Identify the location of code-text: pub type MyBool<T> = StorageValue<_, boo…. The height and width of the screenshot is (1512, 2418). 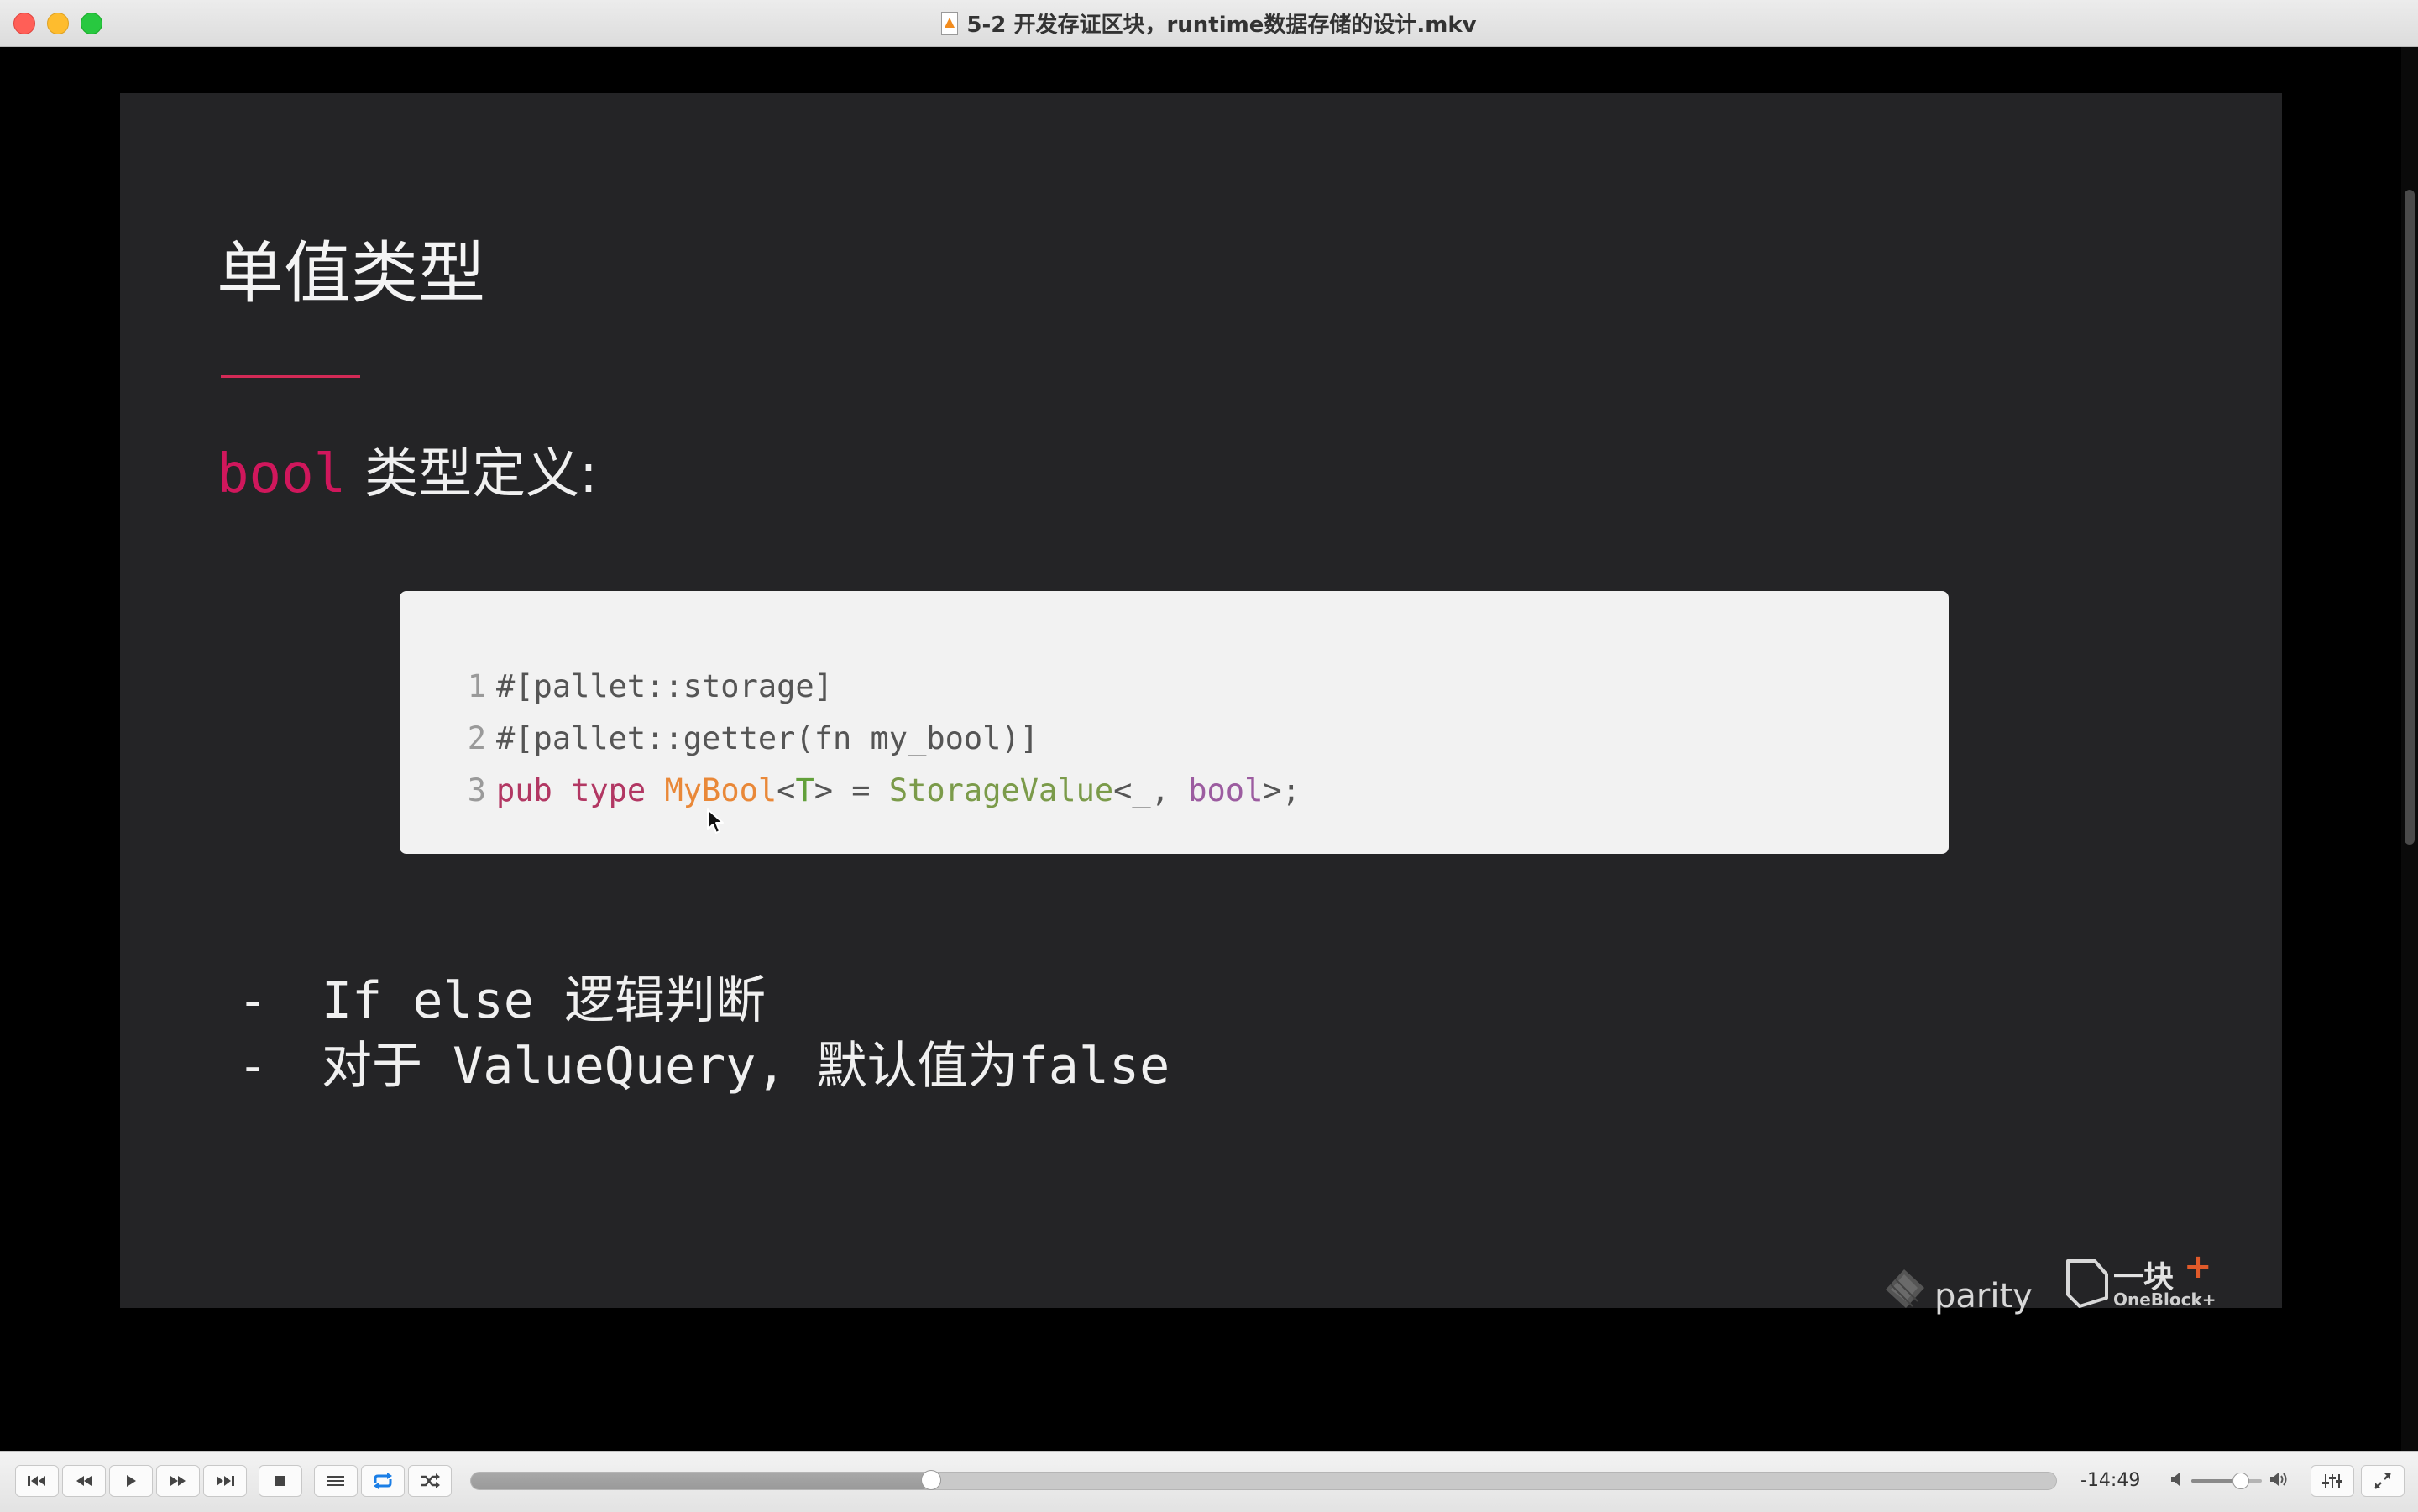
(898, 790).